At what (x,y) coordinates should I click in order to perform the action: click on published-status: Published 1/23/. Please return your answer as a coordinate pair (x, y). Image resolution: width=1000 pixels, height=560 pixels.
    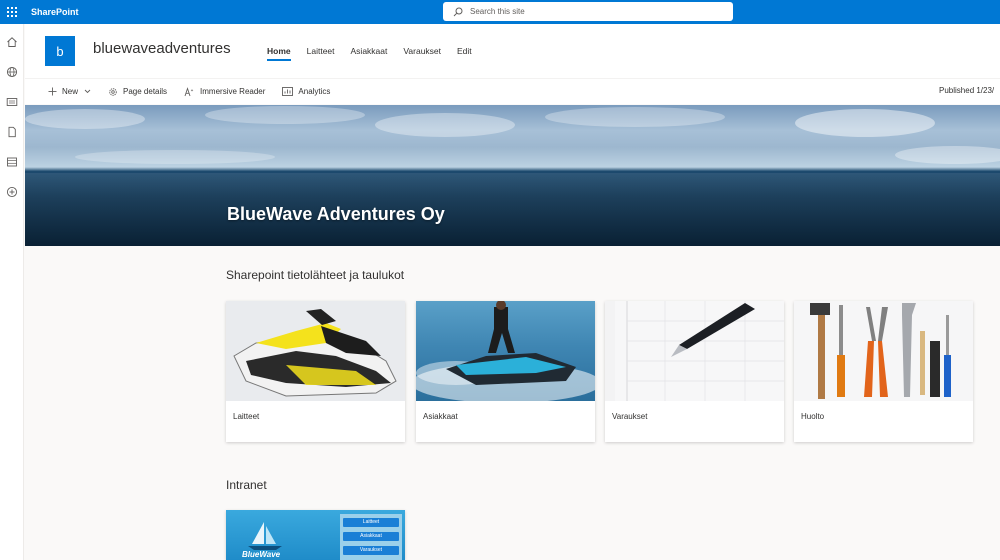
    Looking at the image, I should click on (967, 90).